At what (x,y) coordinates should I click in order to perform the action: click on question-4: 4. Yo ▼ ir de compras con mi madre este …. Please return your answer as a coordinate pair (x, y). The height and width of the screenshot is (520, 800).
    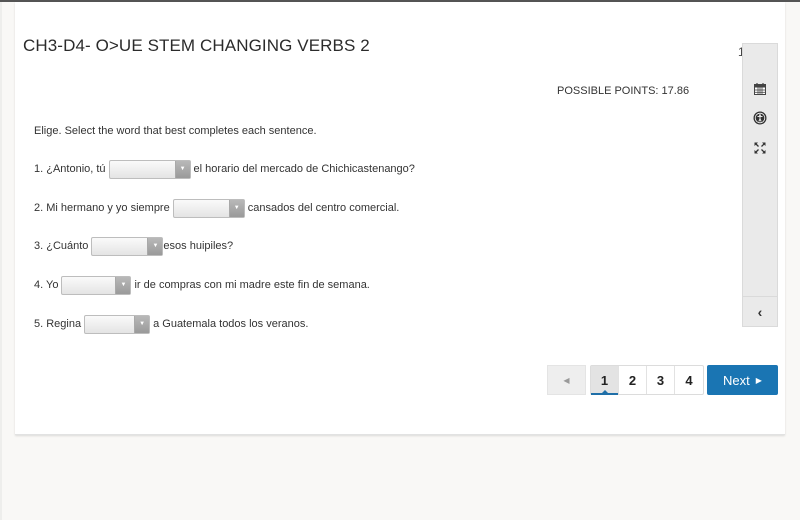
    Looking at the image, I should click on (202, 285).